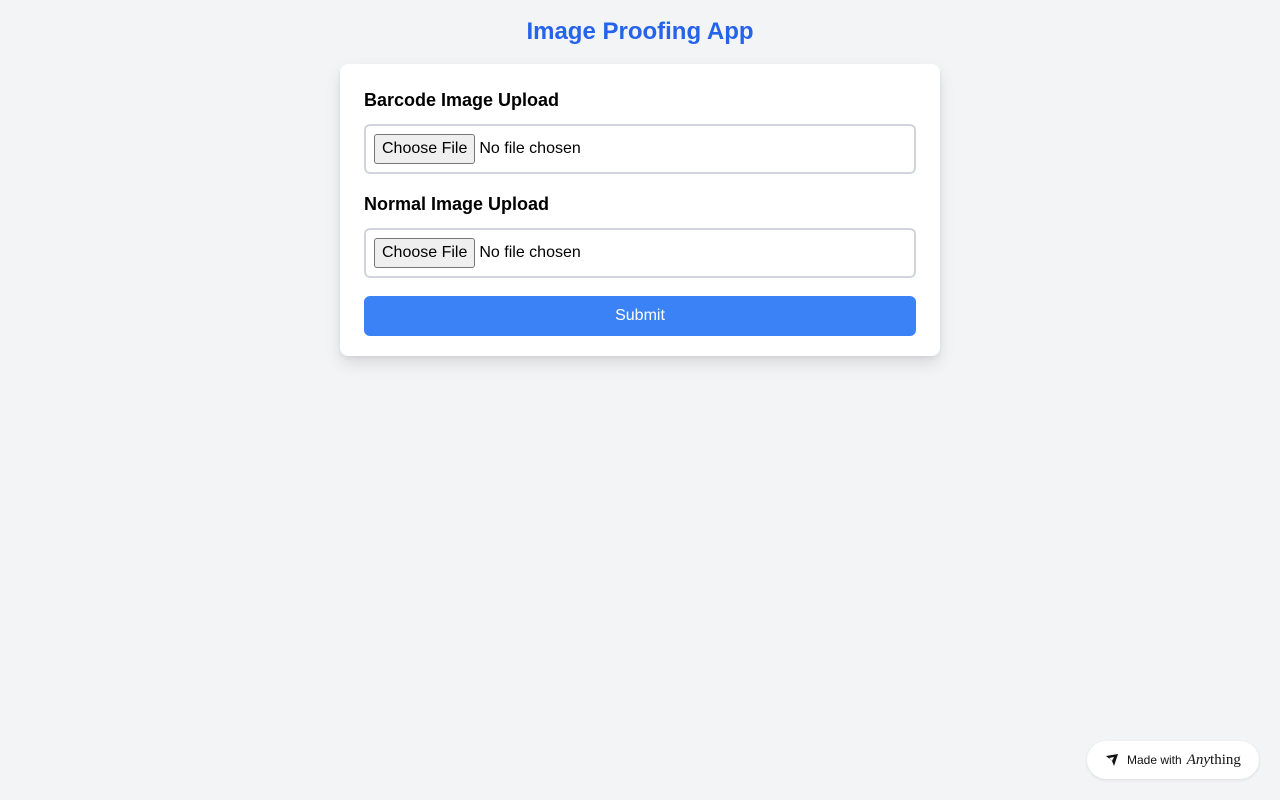  Describe the element at coordinates (1198, 759) in the screenshot. I see `brand-name-italic: Any` at that location.